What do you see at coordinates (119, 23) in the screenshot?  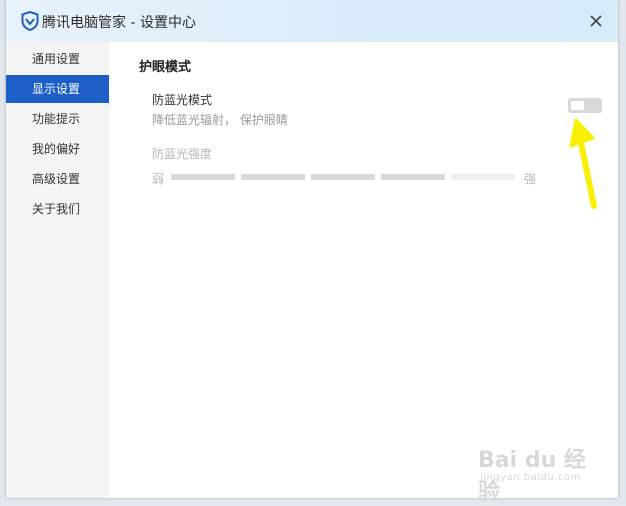 I see `window-title: 腾讯电脑管家 - 设置中心` at bounding box center [119, 23].